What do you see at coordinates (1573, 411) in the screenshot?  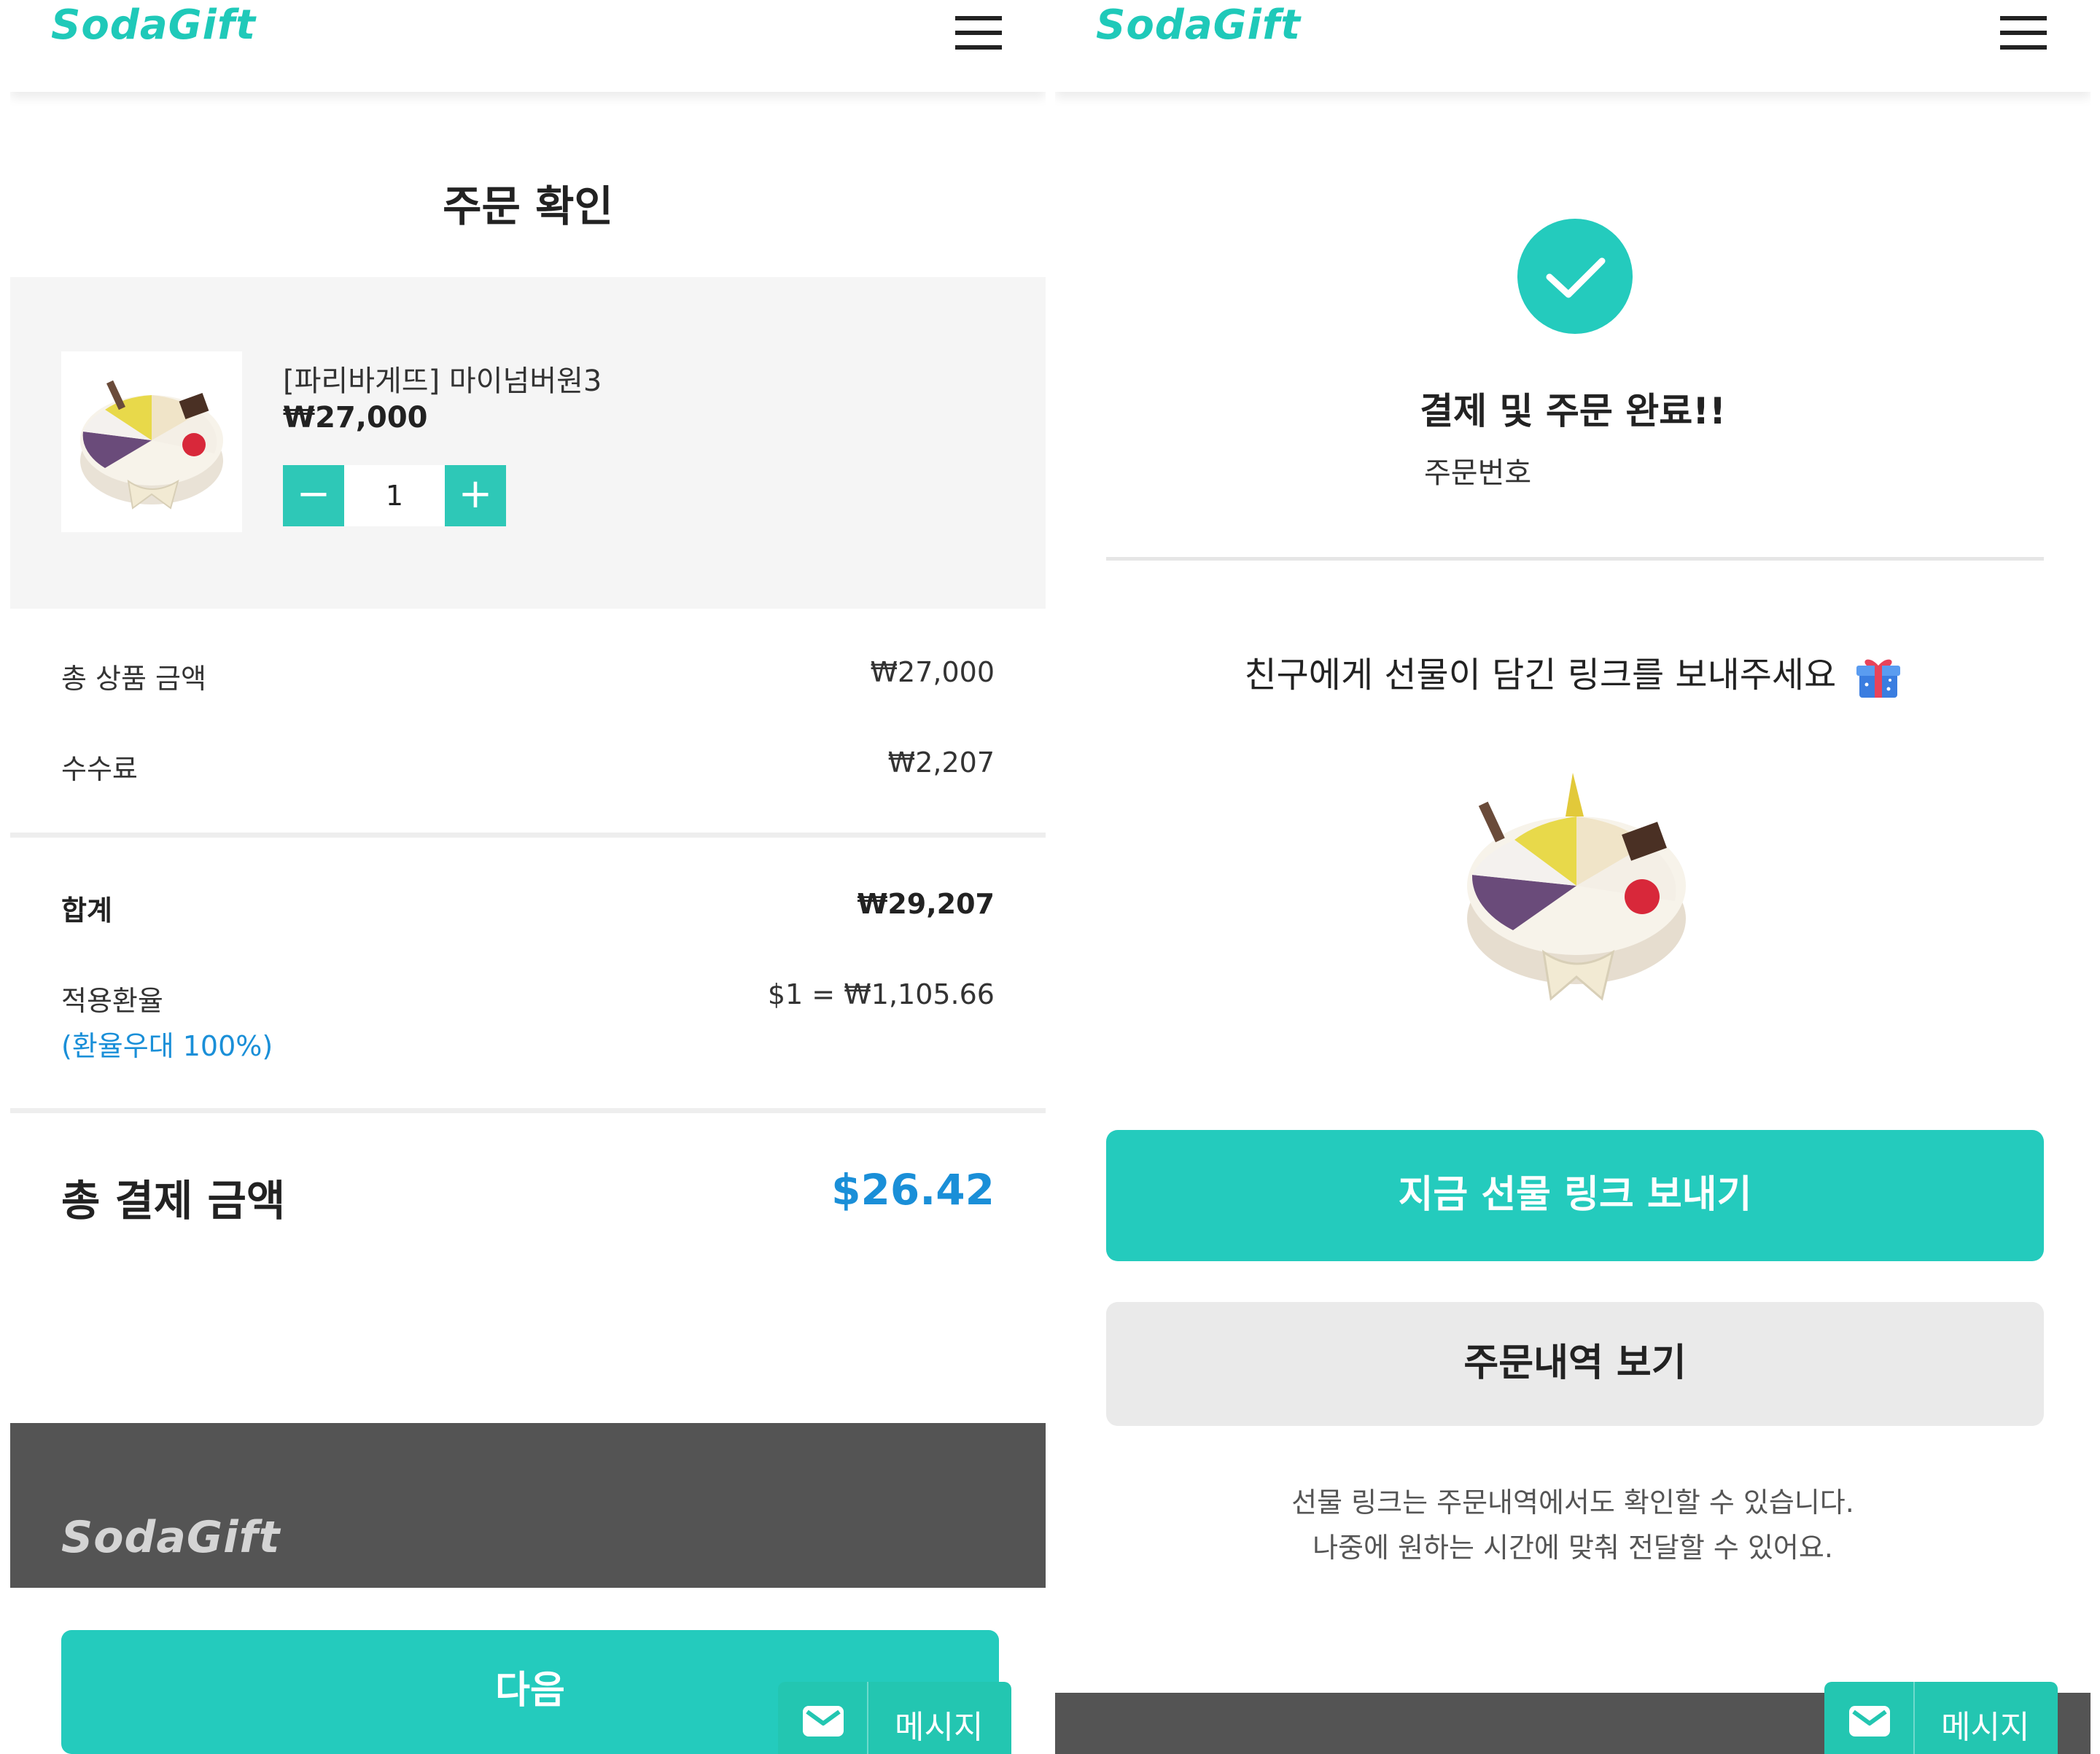 I see `completion-title: 결제 및 주문 완료!!` at bounding box center [1573, 411].